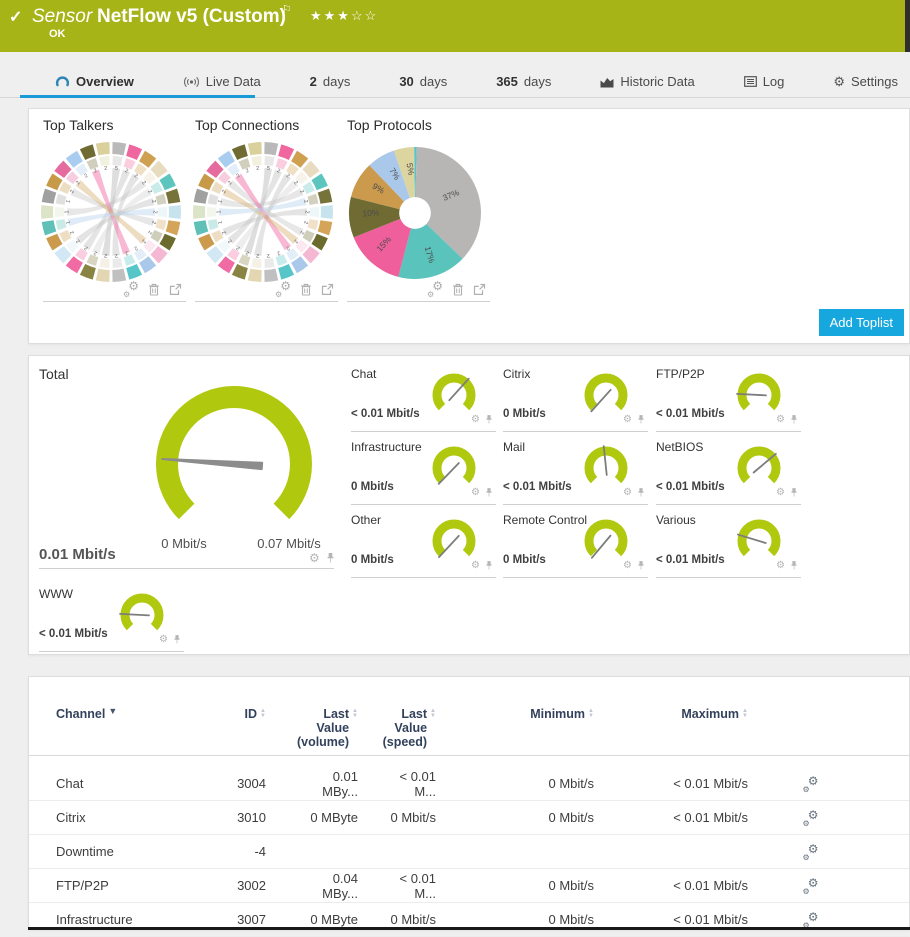 The height and width of the screenshot is (937, 910). What do you see at coordinates (70, 783) in the screenshot?
I see `cell-channel: Chat` at bounding box center [70, 783].